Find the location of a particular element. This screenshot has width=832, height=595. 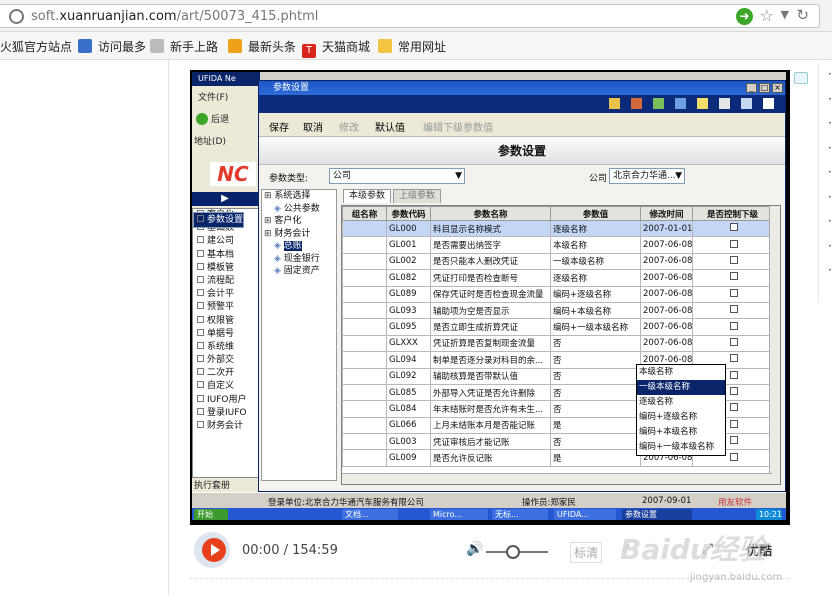

code-cell: GL082 is located at coordinates (408, 278).